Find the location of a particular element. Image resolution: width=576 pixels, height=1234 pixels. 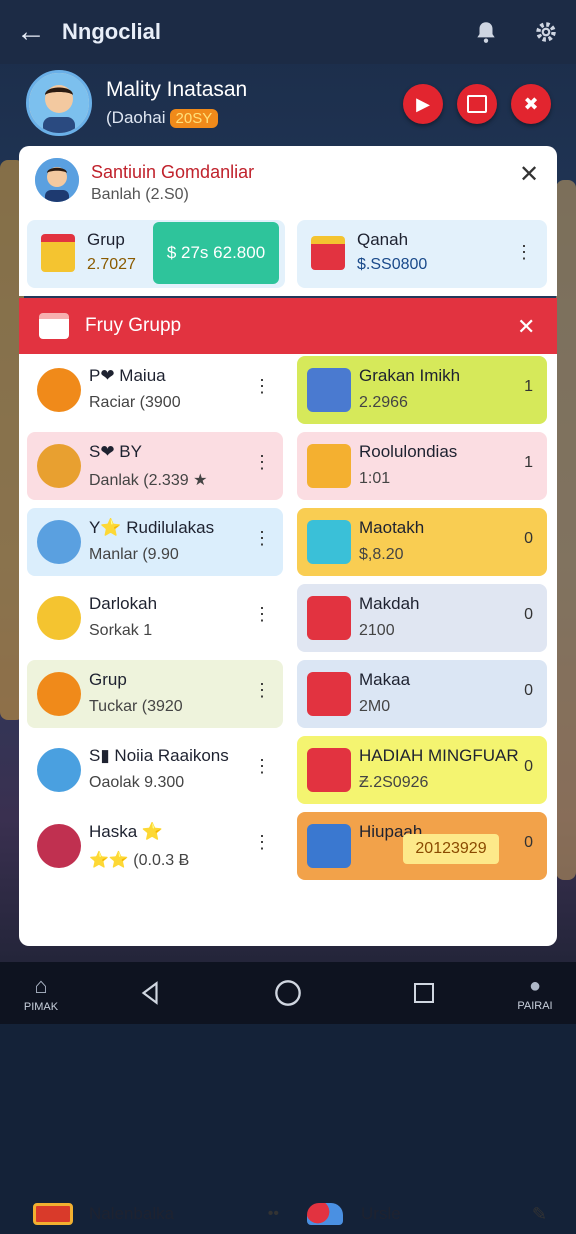

gear-icon is located at coordinates (546, 32).